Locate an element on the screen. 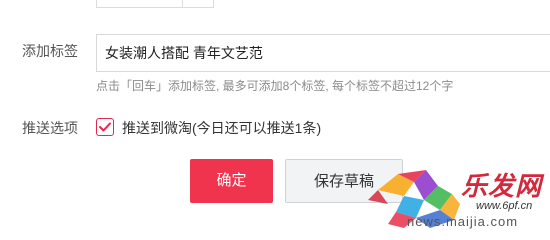 The height and width of the screenshot is (240, 550). checkmark-icon is located at coordinates (105, 127).